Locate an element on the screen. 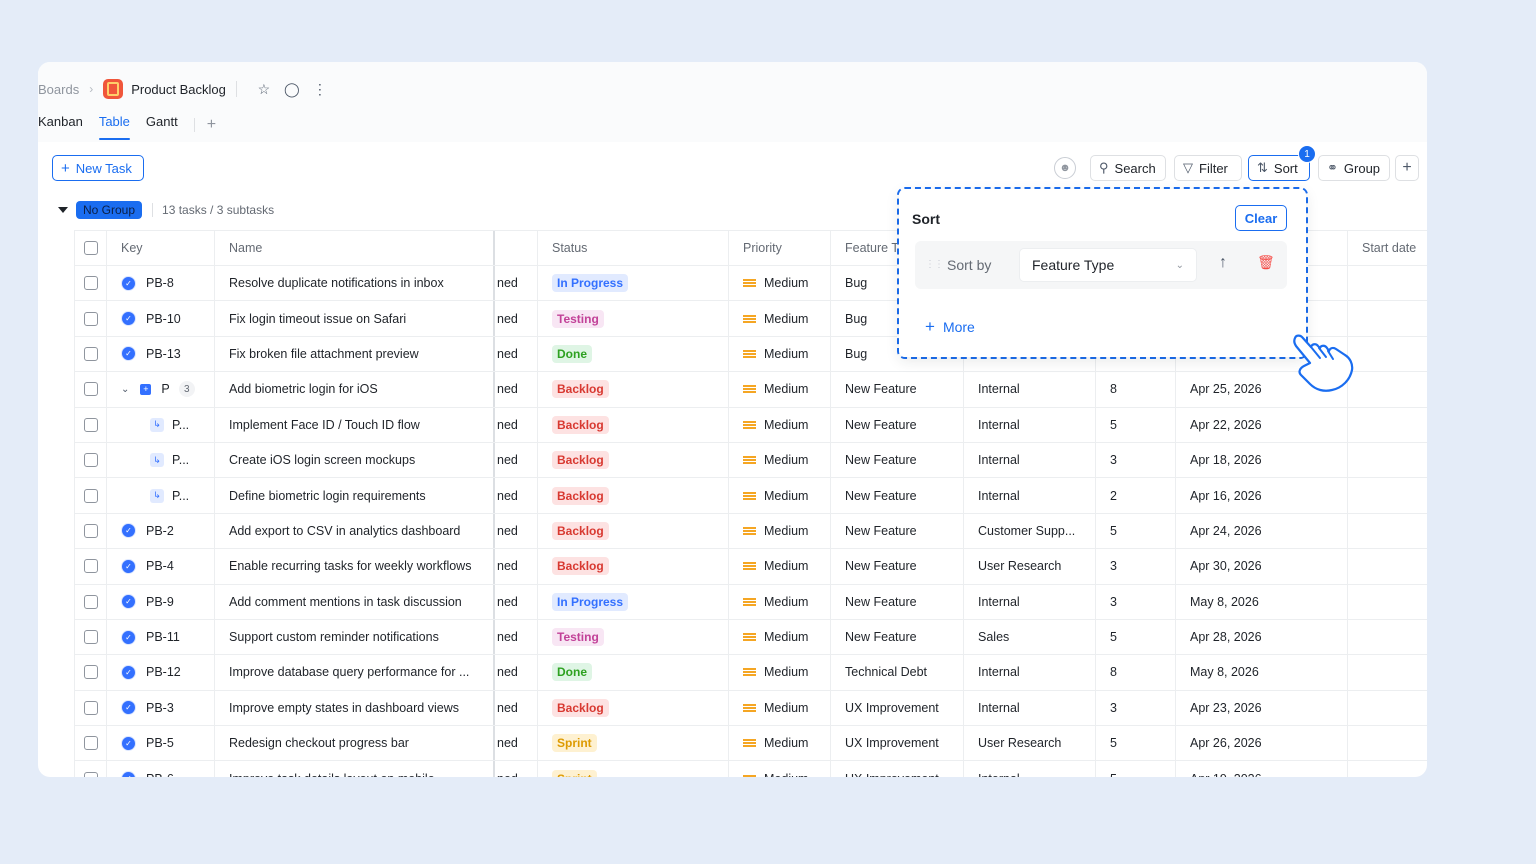 Image resolution: width=1536 pixels, height=864 pixels. user-filter-button: ☻ is located at coordinates (1065, 168).